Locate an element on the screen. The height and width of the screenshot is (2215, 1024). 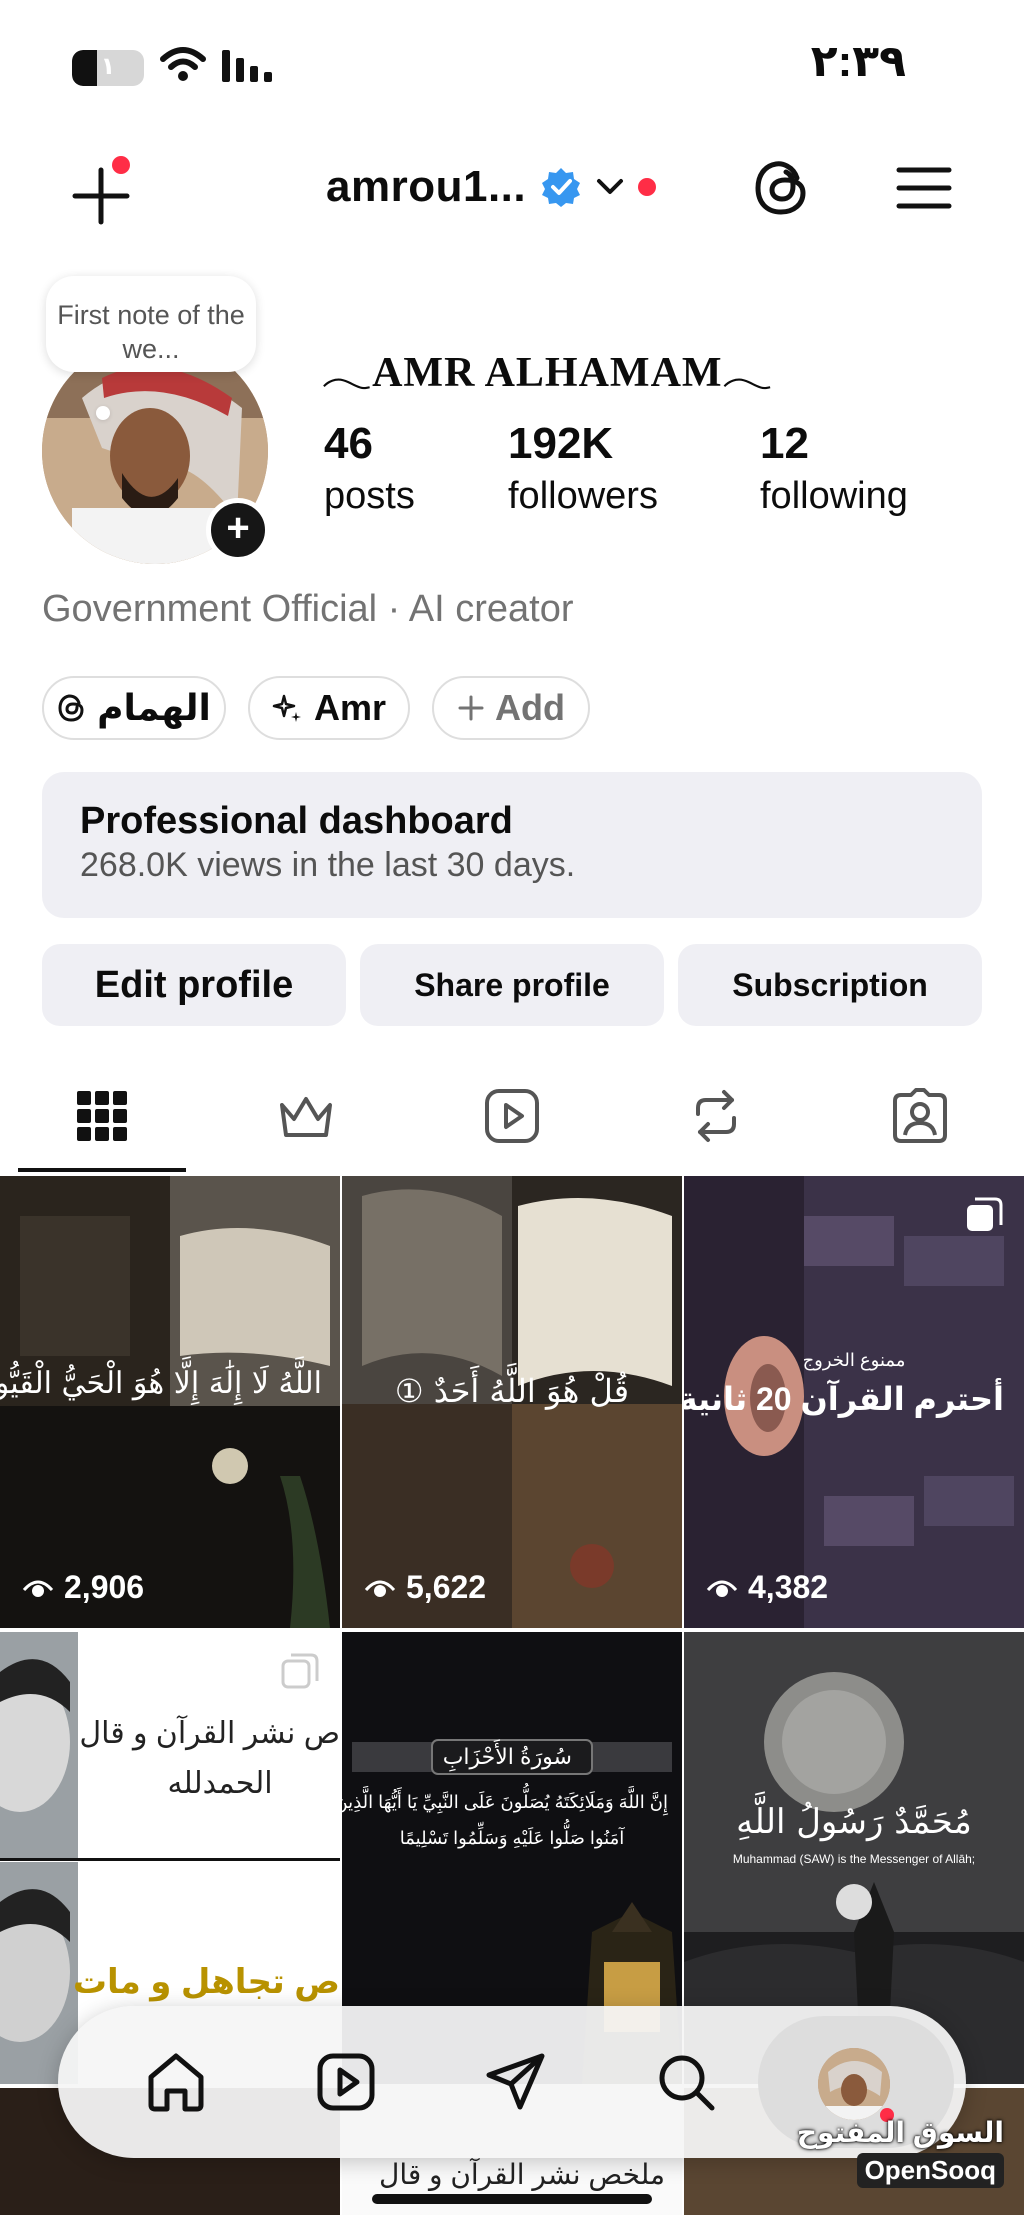
view-count: 5,622 is located at coordinates (425, 1587).